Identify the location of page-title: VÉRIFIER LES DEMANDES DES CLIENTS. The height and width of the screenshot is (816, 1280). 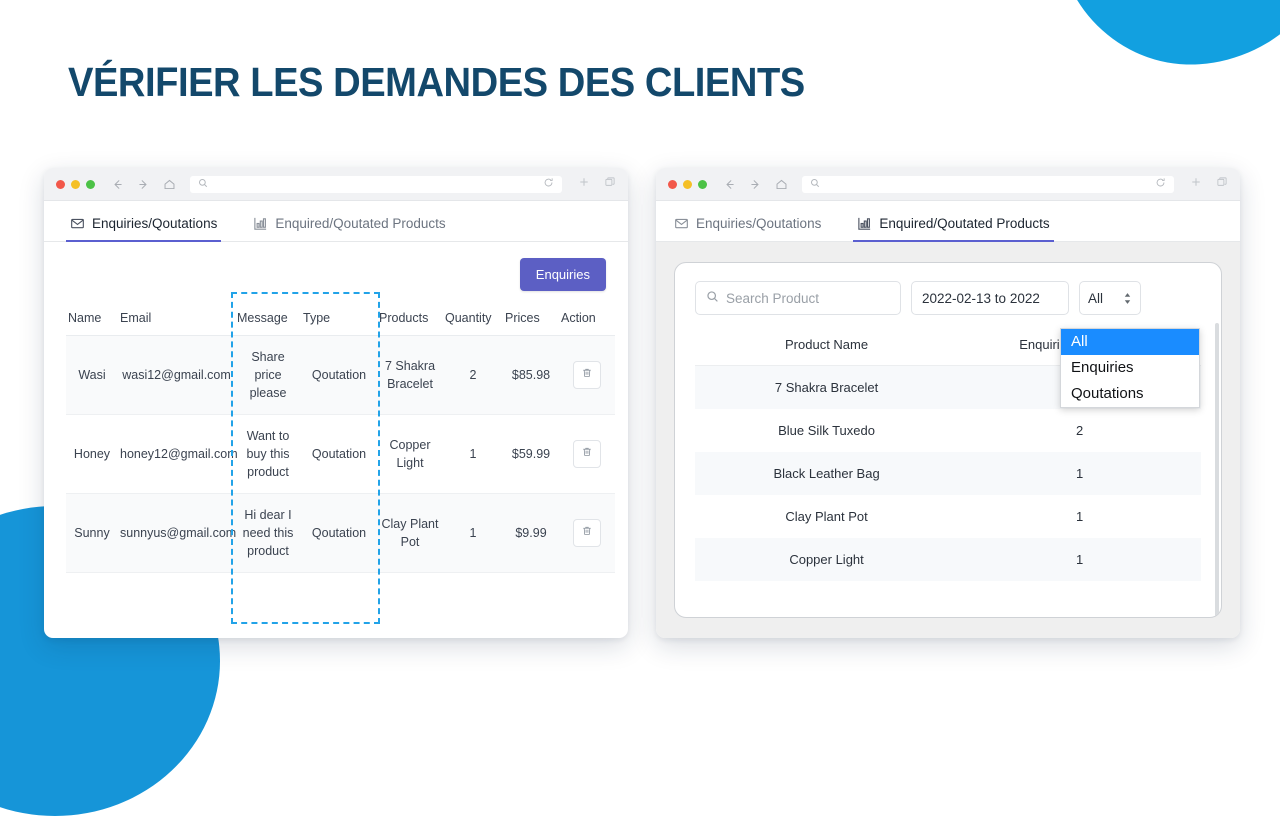
(436, 82).